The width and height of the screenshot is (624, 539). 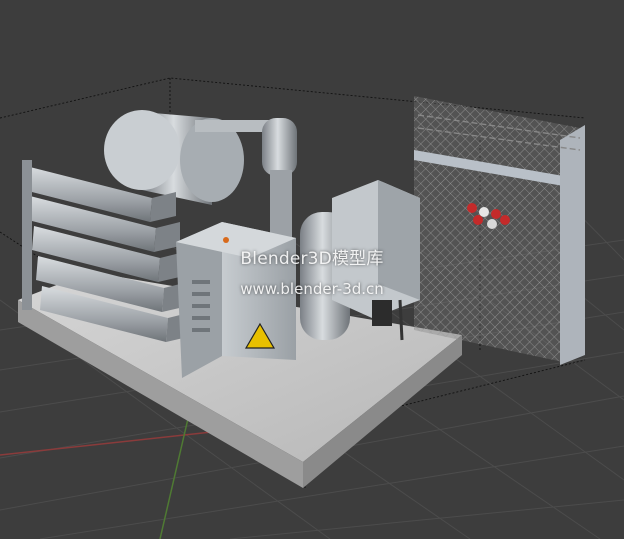 I want to click on electrical-cabinet, so click(x=236, y=300).